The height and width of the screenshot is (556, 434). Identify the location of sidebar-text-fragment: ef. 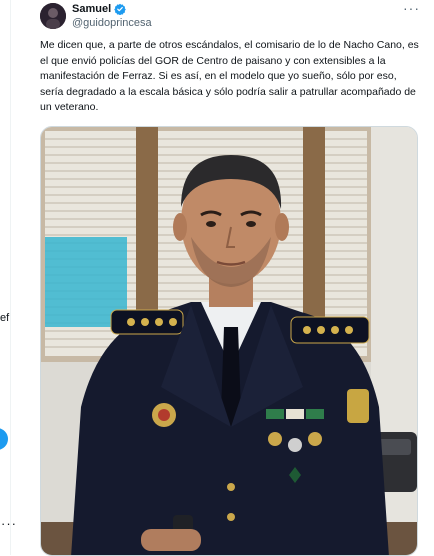
(5, 318).